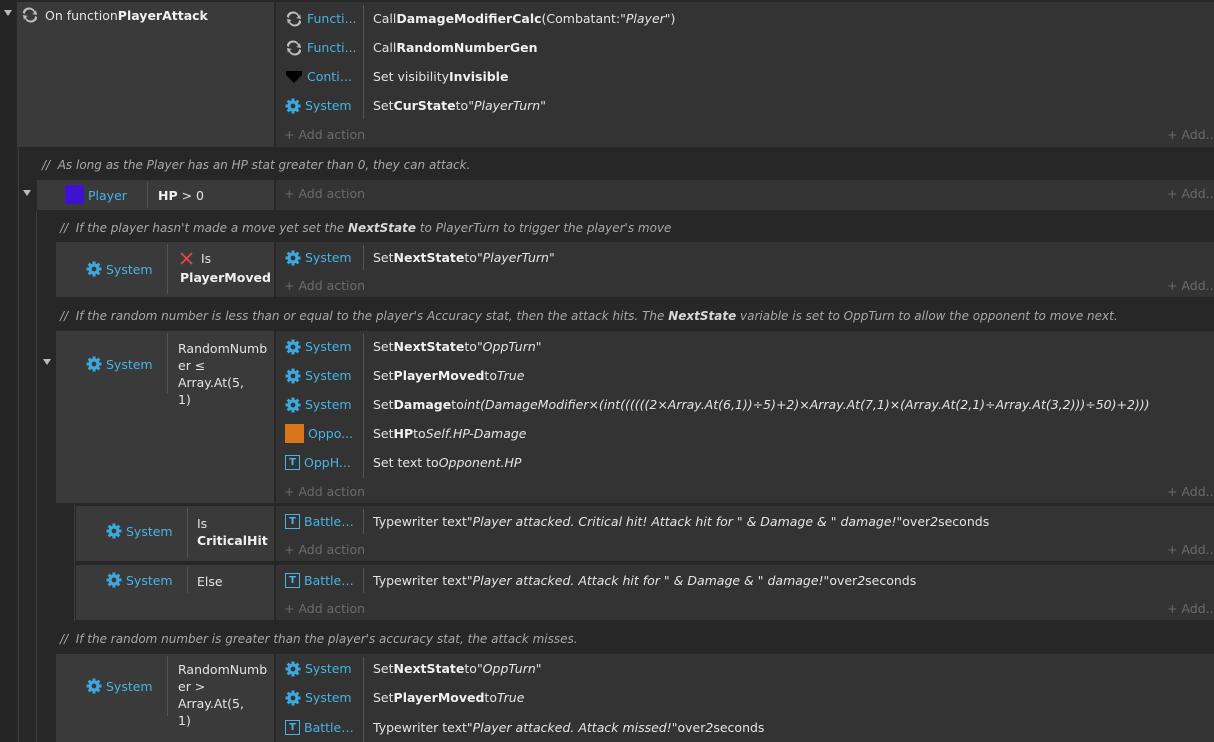 Image resolution: width=1214 pixels, height=742 pixels. Describe the element at coordinates (129, 269) in the screenshot. I see `moved-event-object: System` at that location.